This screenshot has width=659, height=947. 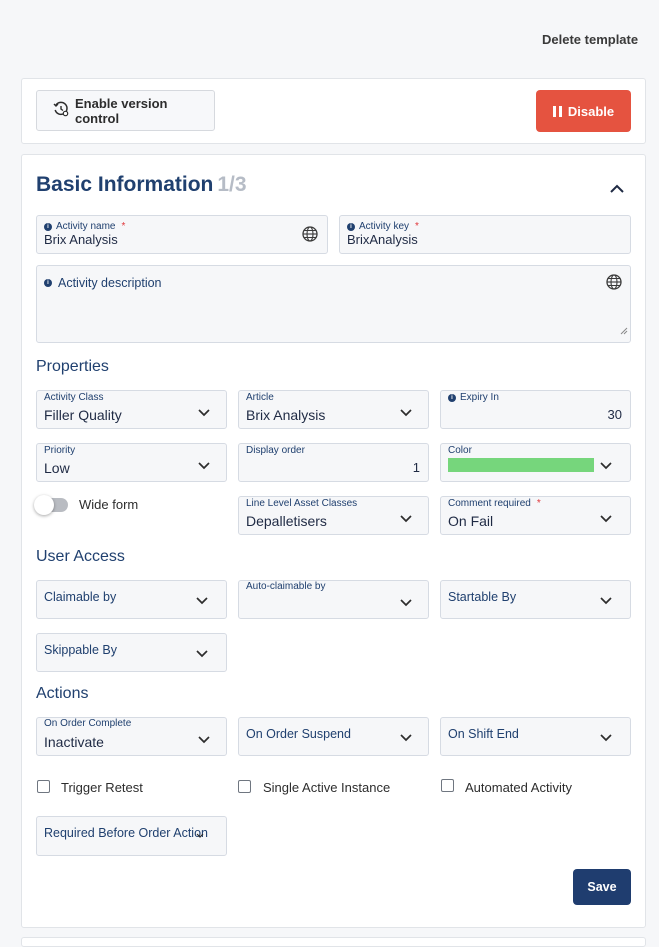 I want to click on auto-claimable-by-label: Auto-claimable by, so click(x=286, y=586).